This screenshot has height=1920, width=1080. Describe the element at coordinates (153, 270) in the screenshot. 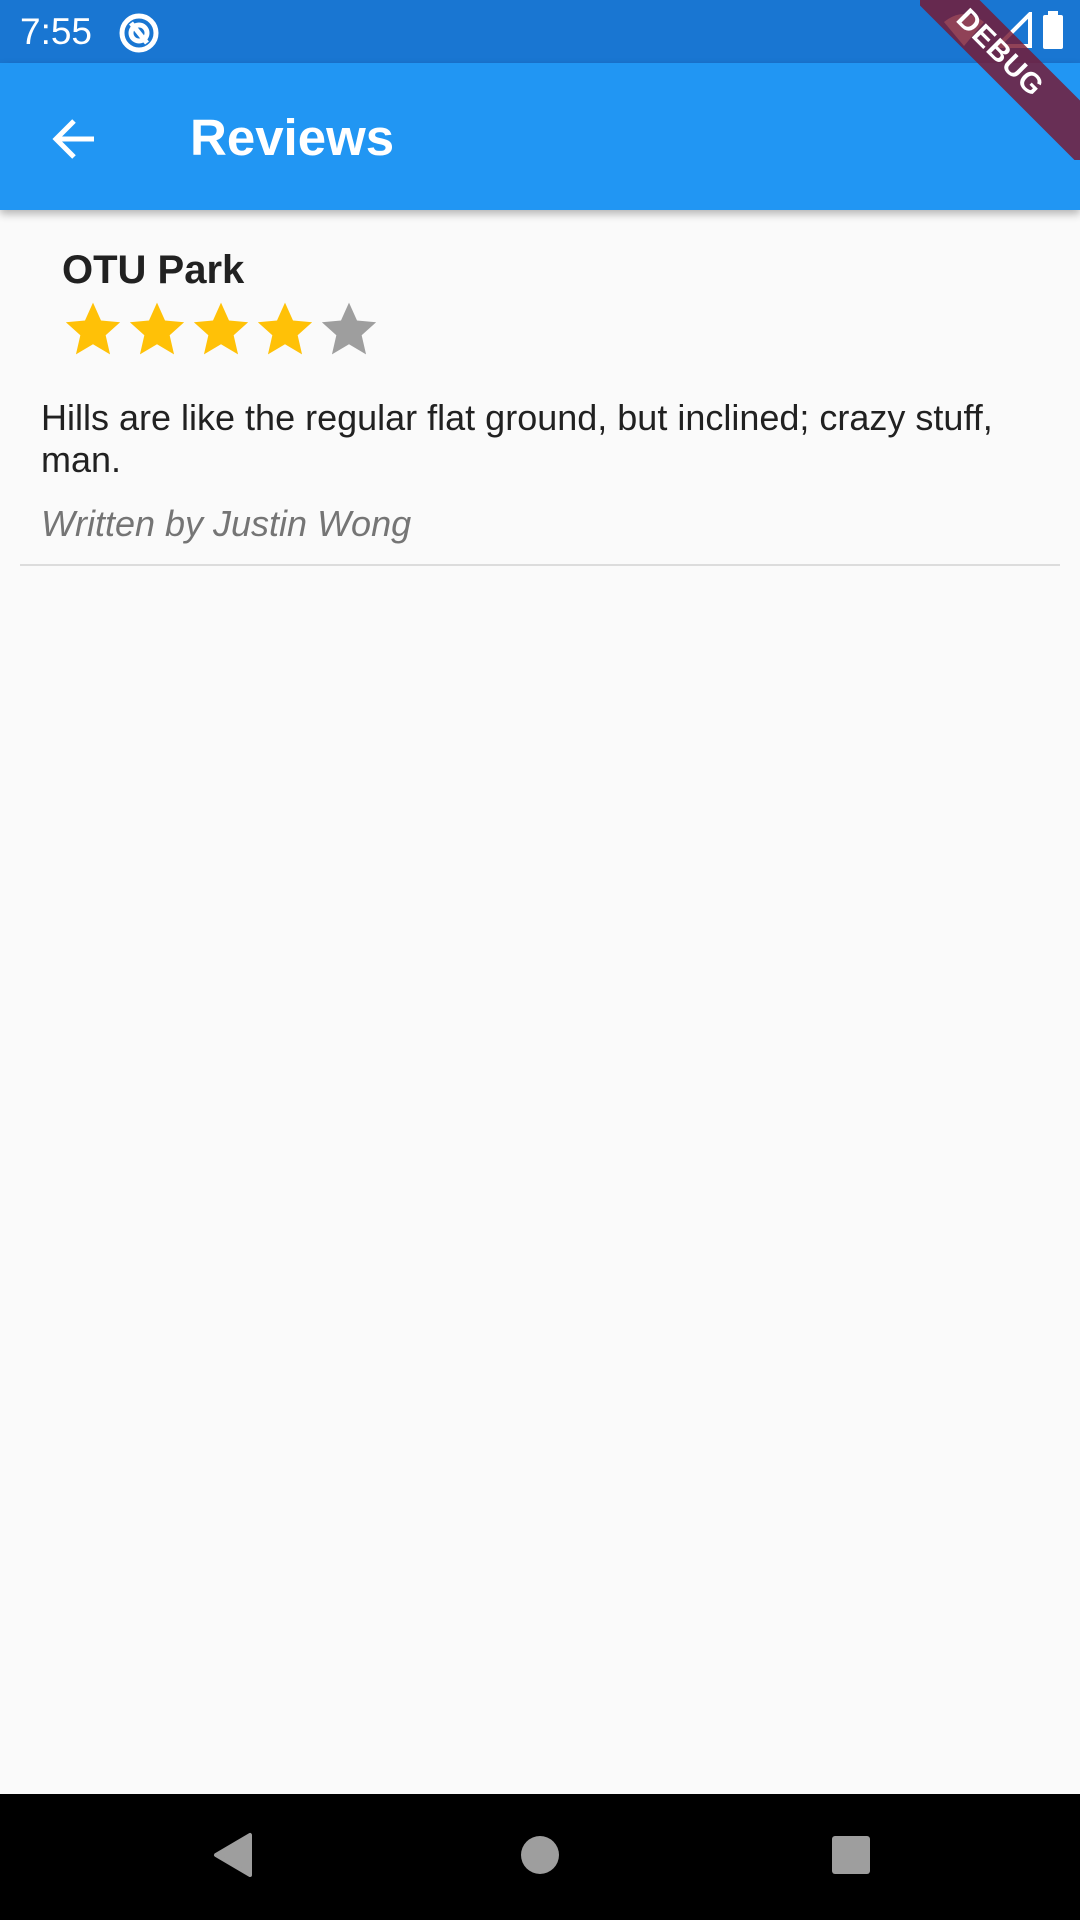

I see `place-name: OTU Park` at that location.